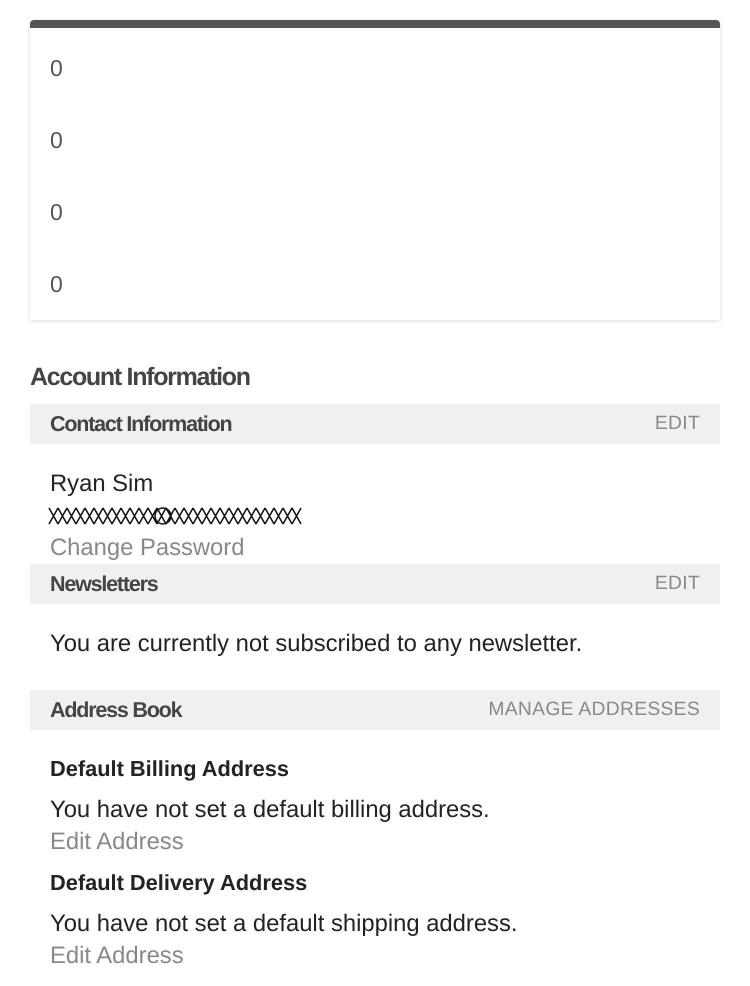 This screenshot has width=750, height=986. I want to click on section-title: Newsletters, so click(104, 584).